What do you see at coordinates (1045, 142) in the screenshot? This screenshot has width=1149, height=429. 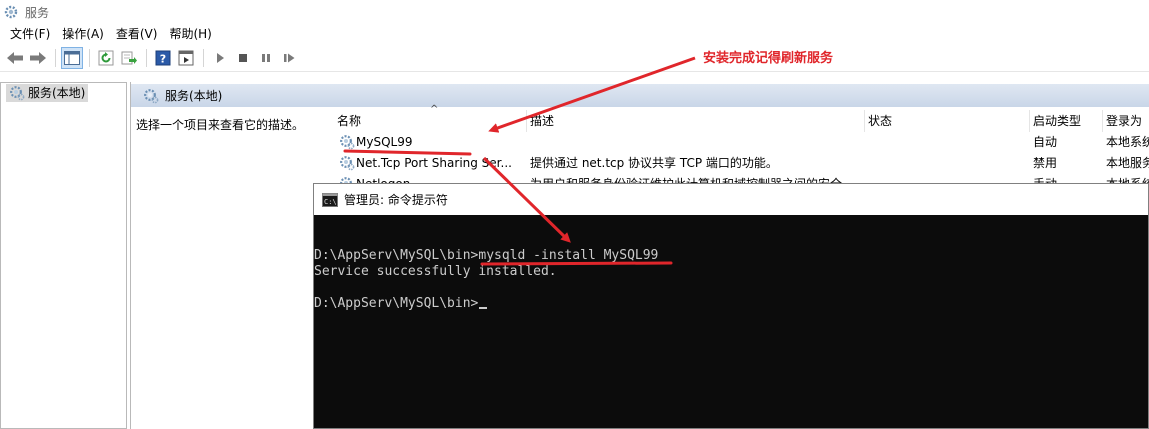 I see `service-startup-type: 自动` at bounding box center [1045, 142].